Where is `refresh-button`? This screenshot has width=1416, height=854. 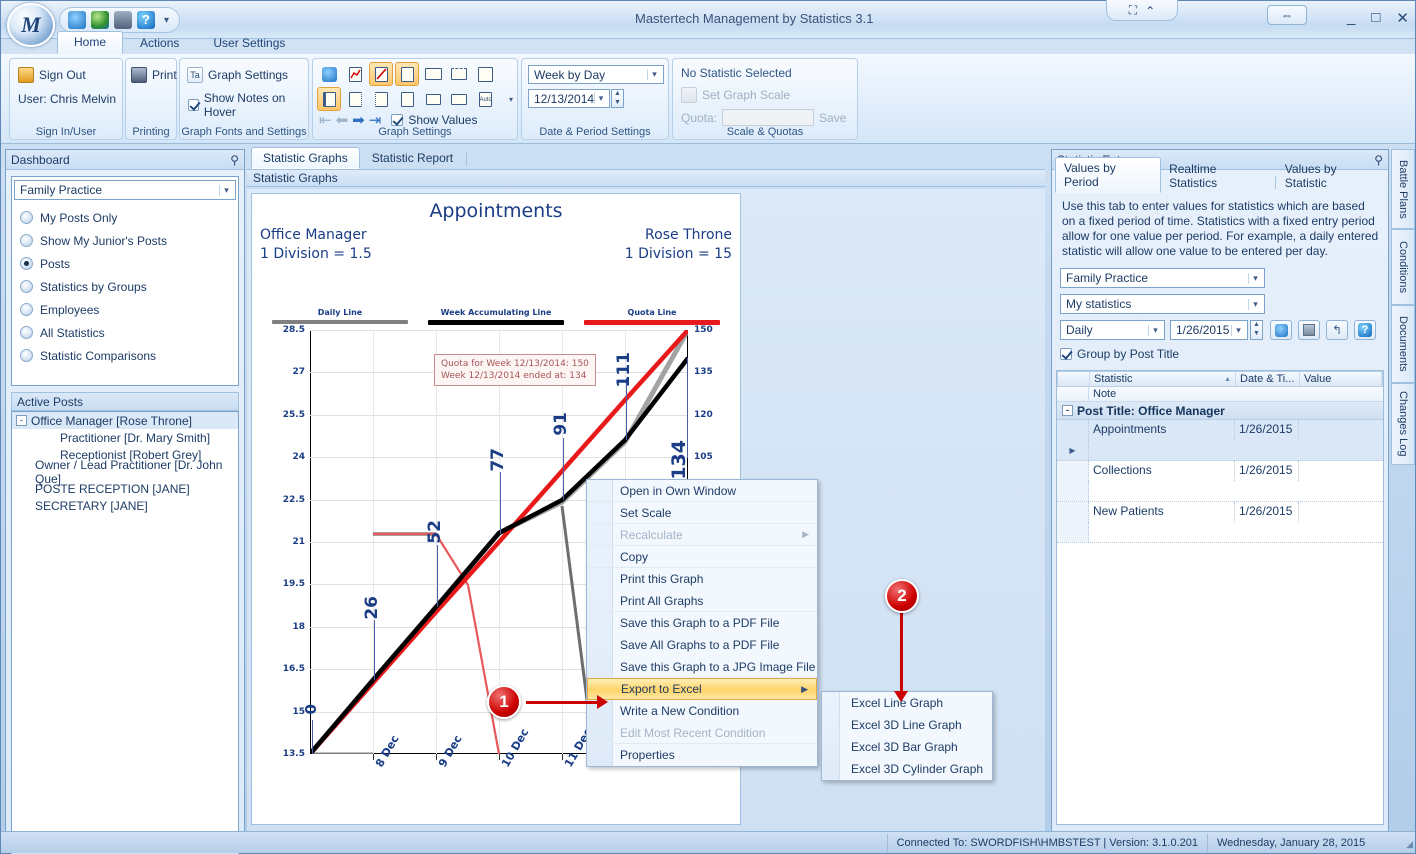
refresh-button is located at coordinates (1281, 330).